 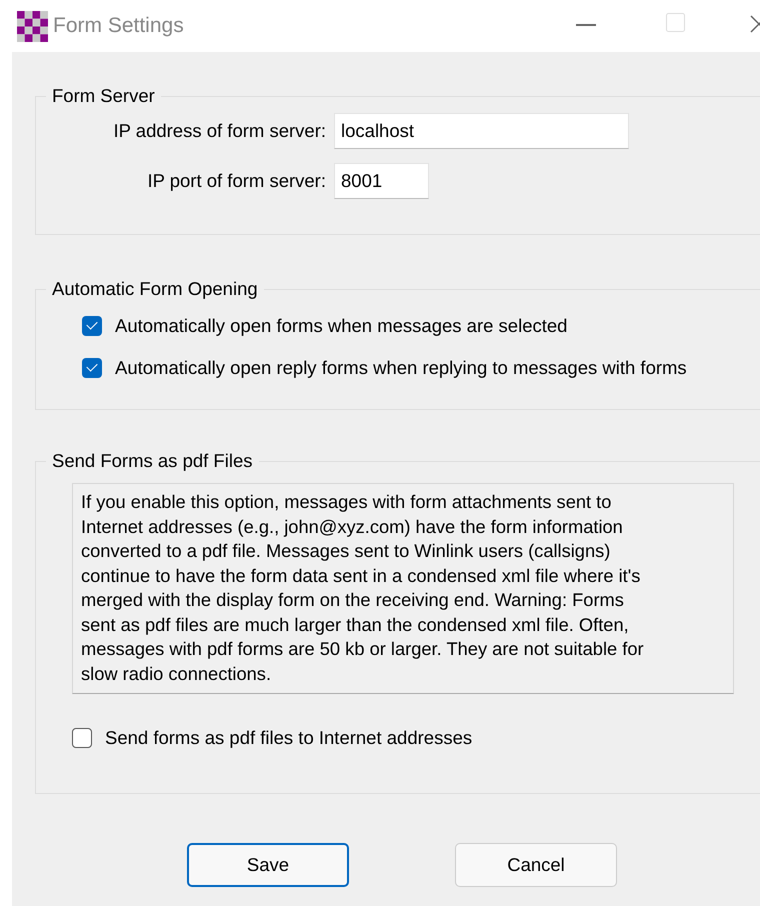 What do you see at coordinates (103, 96) in the screenshot?
I see `group-title: Form Server` at bounding box center [103, 96].